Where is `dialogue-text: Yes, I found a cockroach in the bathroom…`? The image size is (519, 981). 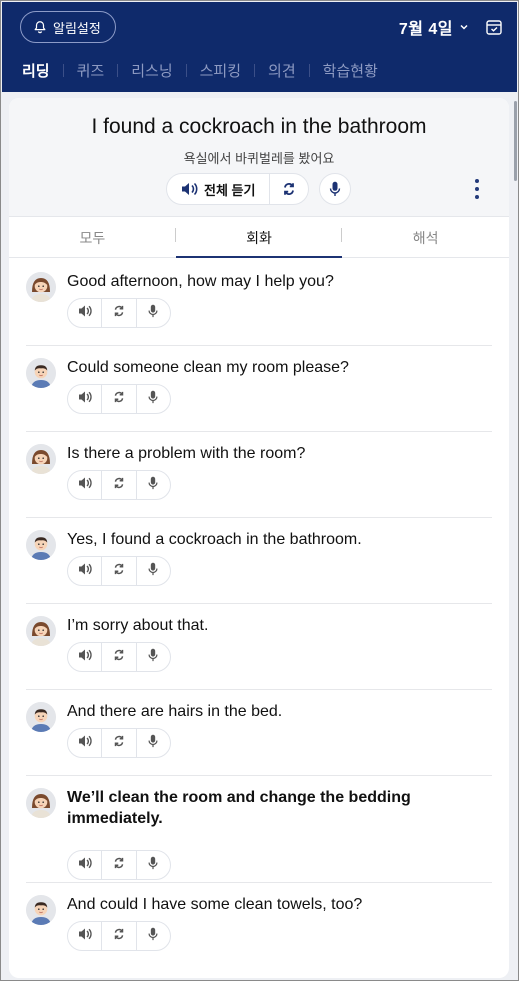 dialogue-text: Yes, I found a cockroach in the bathroom… is located at coordinates (272, 539).